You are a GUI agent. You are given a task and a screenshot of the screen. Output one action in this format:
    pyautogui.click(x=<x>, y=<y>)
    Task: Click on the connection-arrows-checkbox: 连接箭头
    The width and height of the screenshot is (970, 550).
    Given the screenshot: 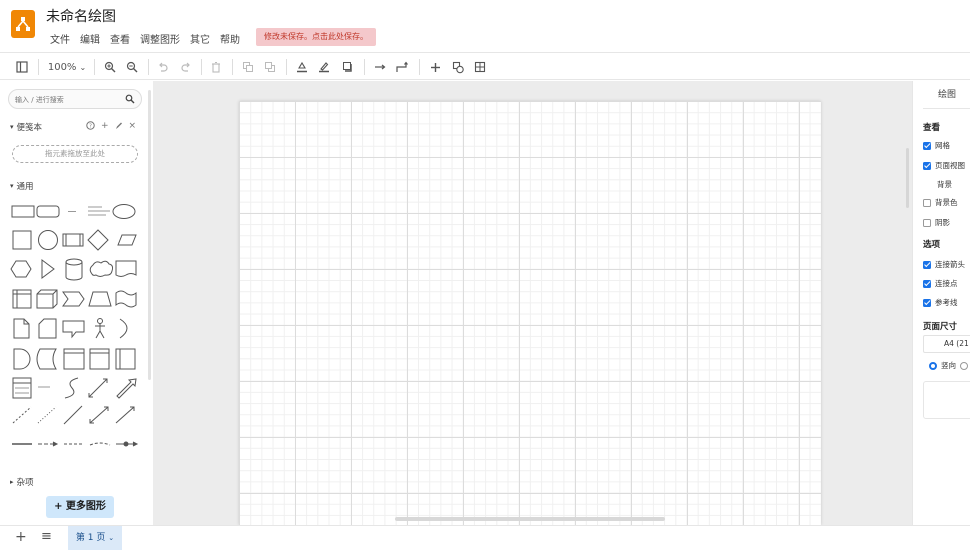 What is the action you would take?
    pyautogui.click(x=944, y=264)
    